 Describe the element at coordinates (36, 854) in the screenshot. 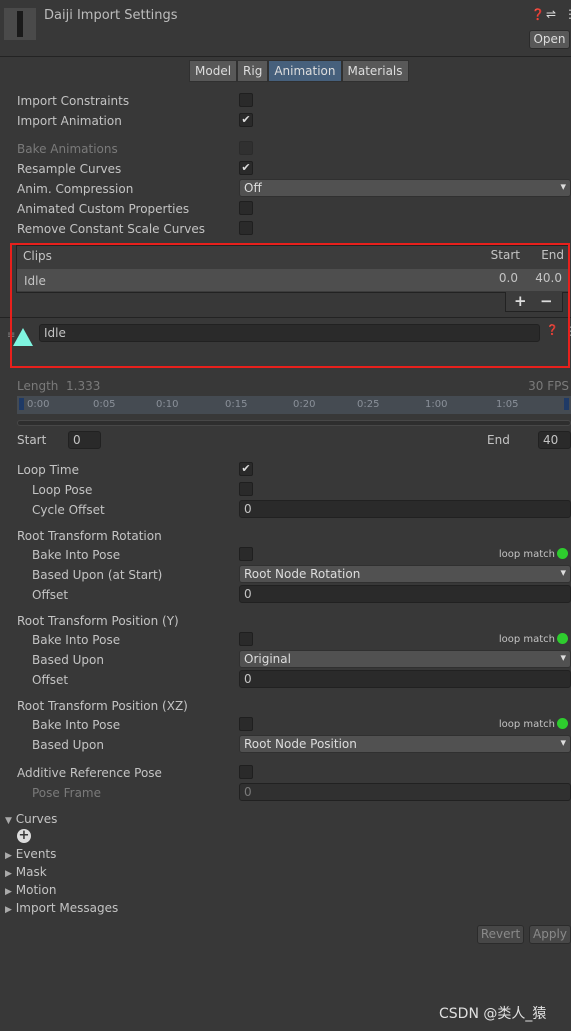

I see `events-label: Events` at that location.